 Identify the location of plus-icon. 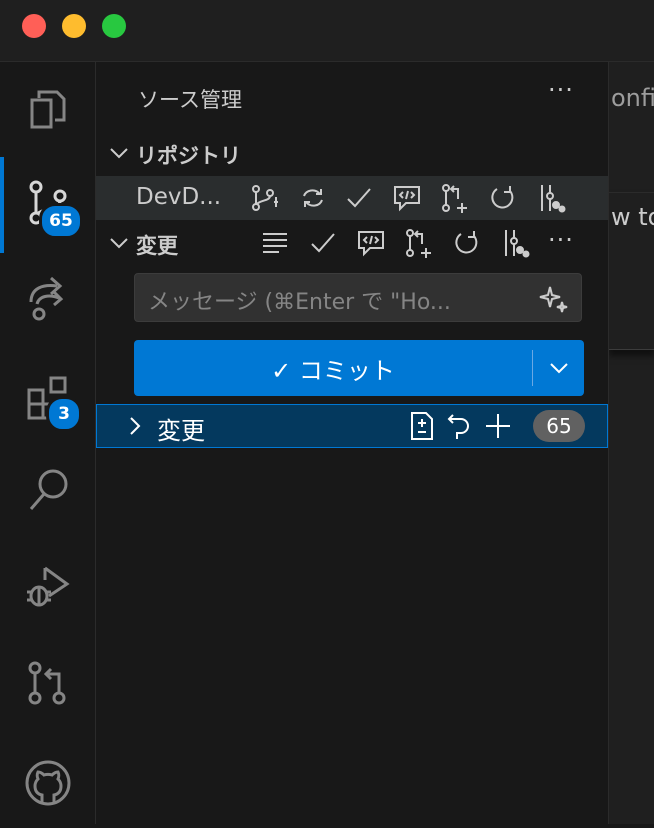
(498, 426).